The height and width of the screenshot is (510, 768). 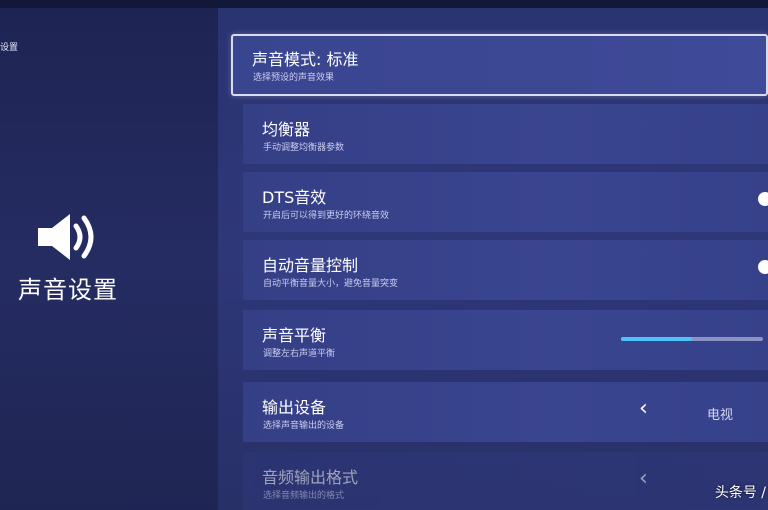 What do you see at coordinates (656, 339) in the screenshot?
I see `balance-slider-fill` at bounding box center [656, 339].